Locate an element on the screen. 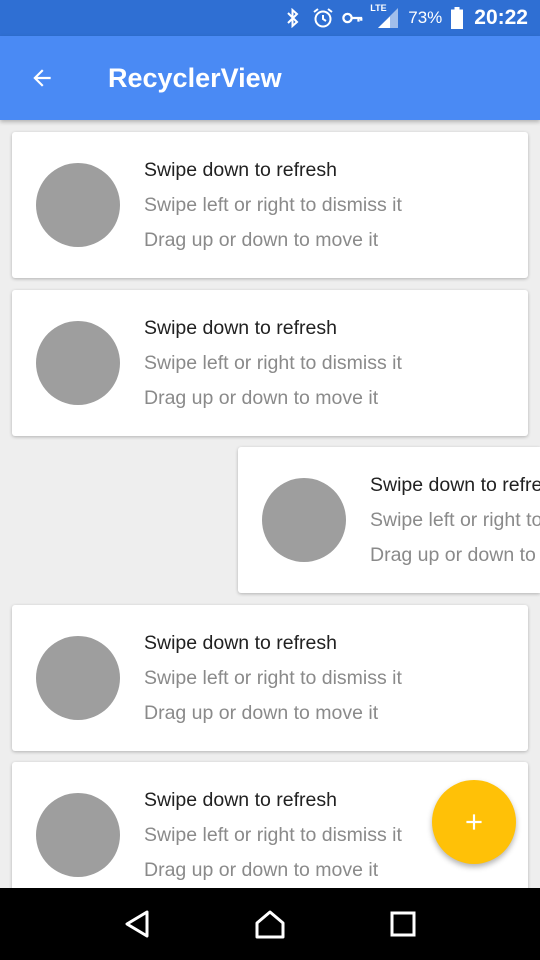 This screenshot has height=960, width=540. clock: 20:22 is located at coordinates (501, 17).